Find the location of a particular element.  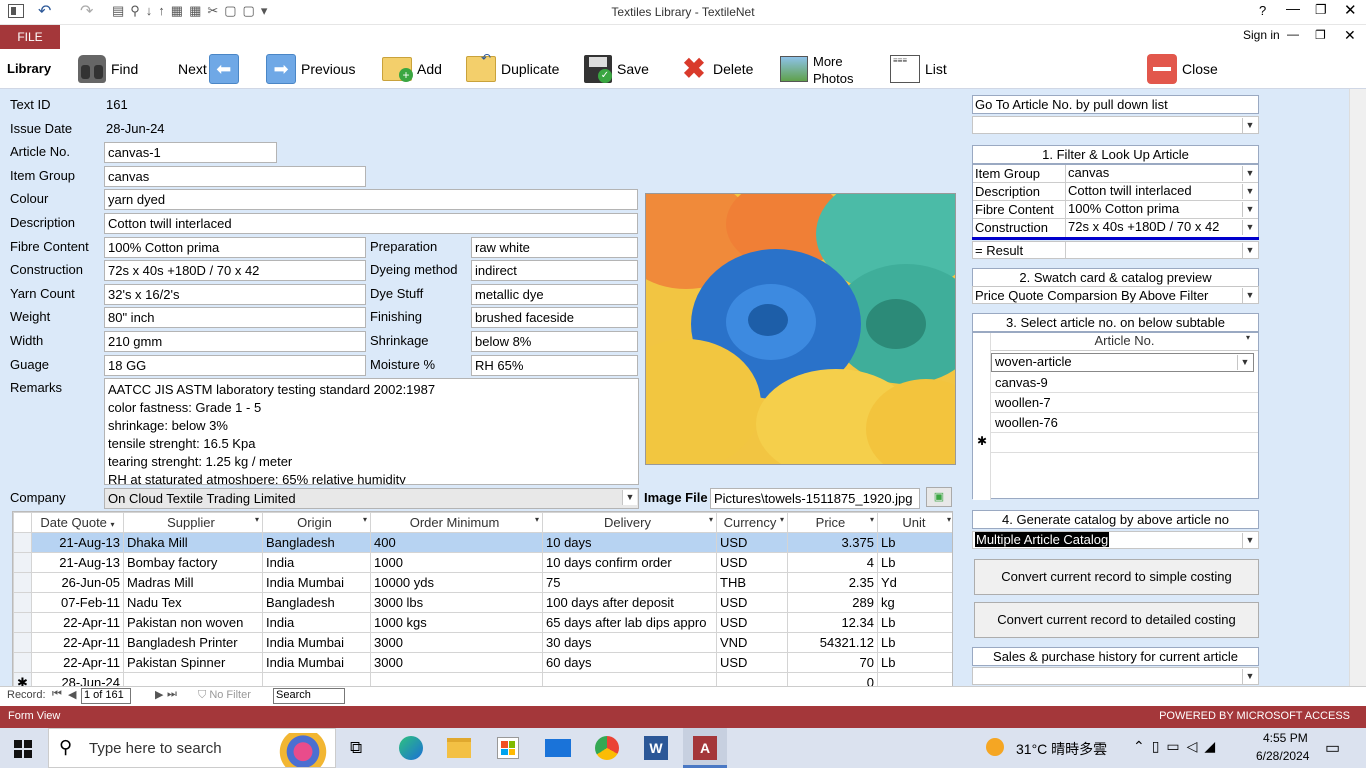

table-cell: 4 is located at coordinates (832, 562).